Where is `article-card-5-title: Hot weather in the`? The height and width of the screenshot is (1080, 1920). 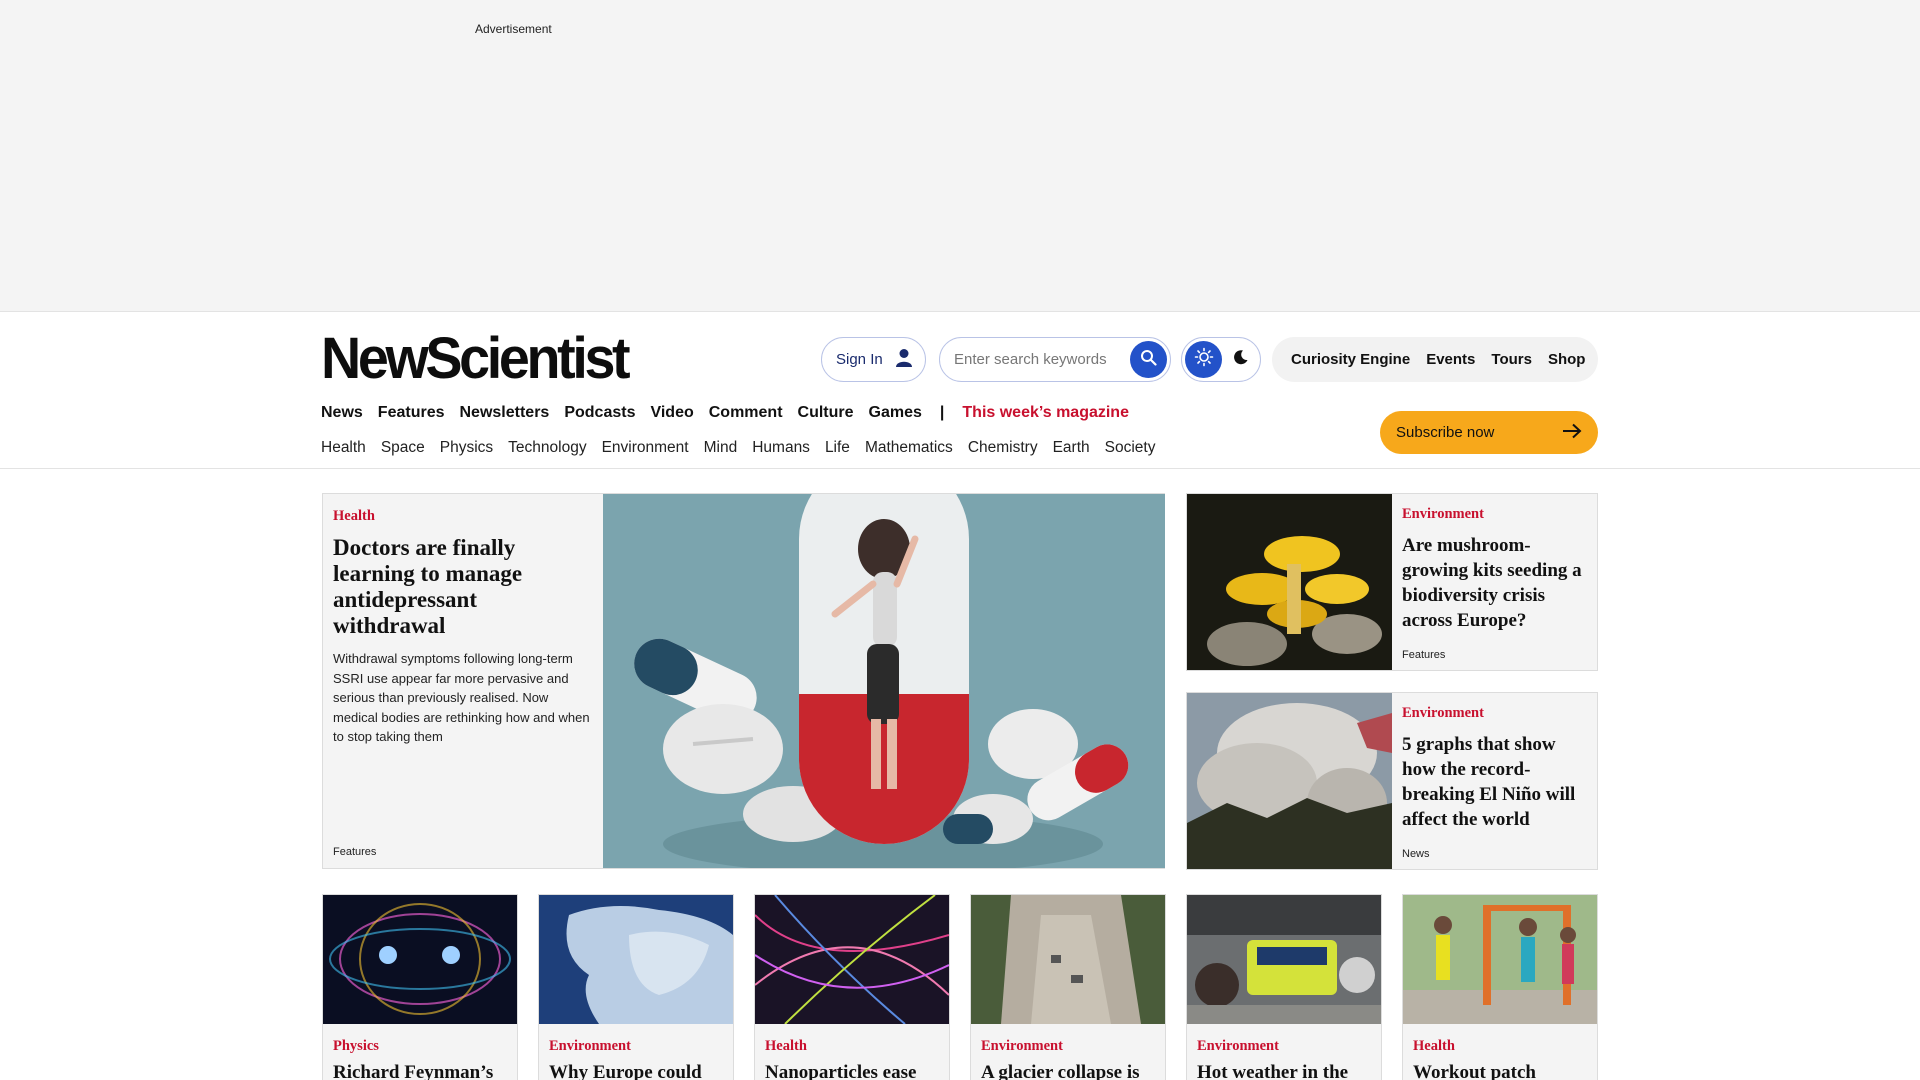
article-card-5-title: Hot weather in the is located at coordinates (1287, 1070).